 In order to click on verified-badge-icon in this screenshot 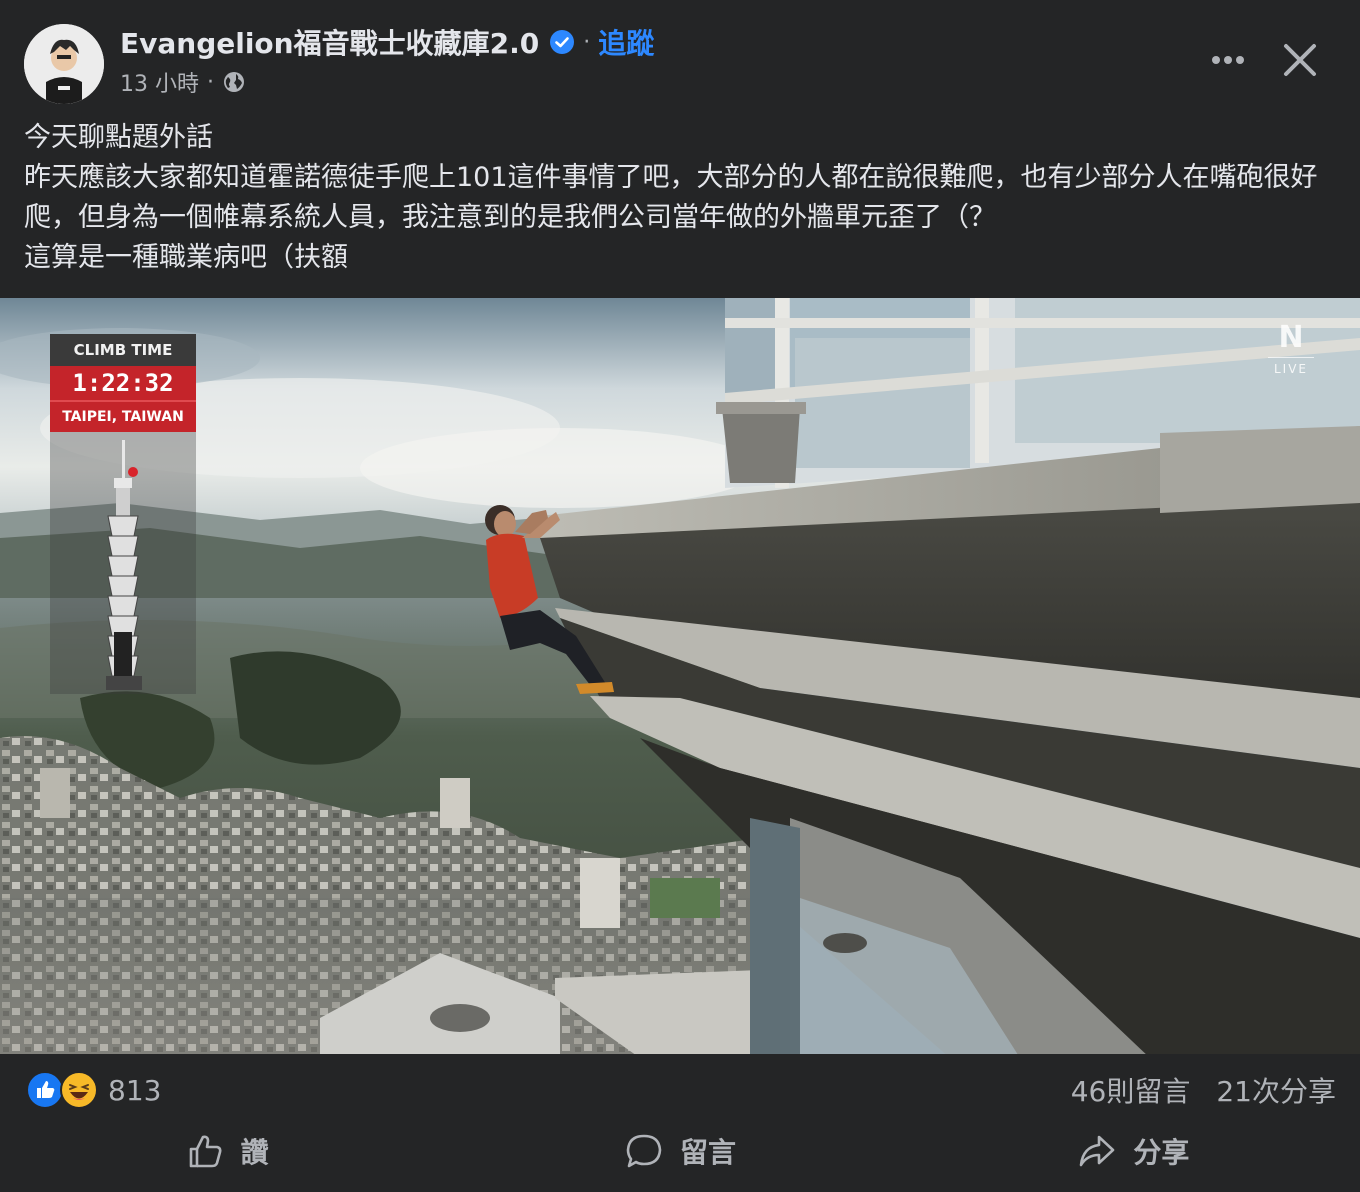, I will do `click(562, 42)`.